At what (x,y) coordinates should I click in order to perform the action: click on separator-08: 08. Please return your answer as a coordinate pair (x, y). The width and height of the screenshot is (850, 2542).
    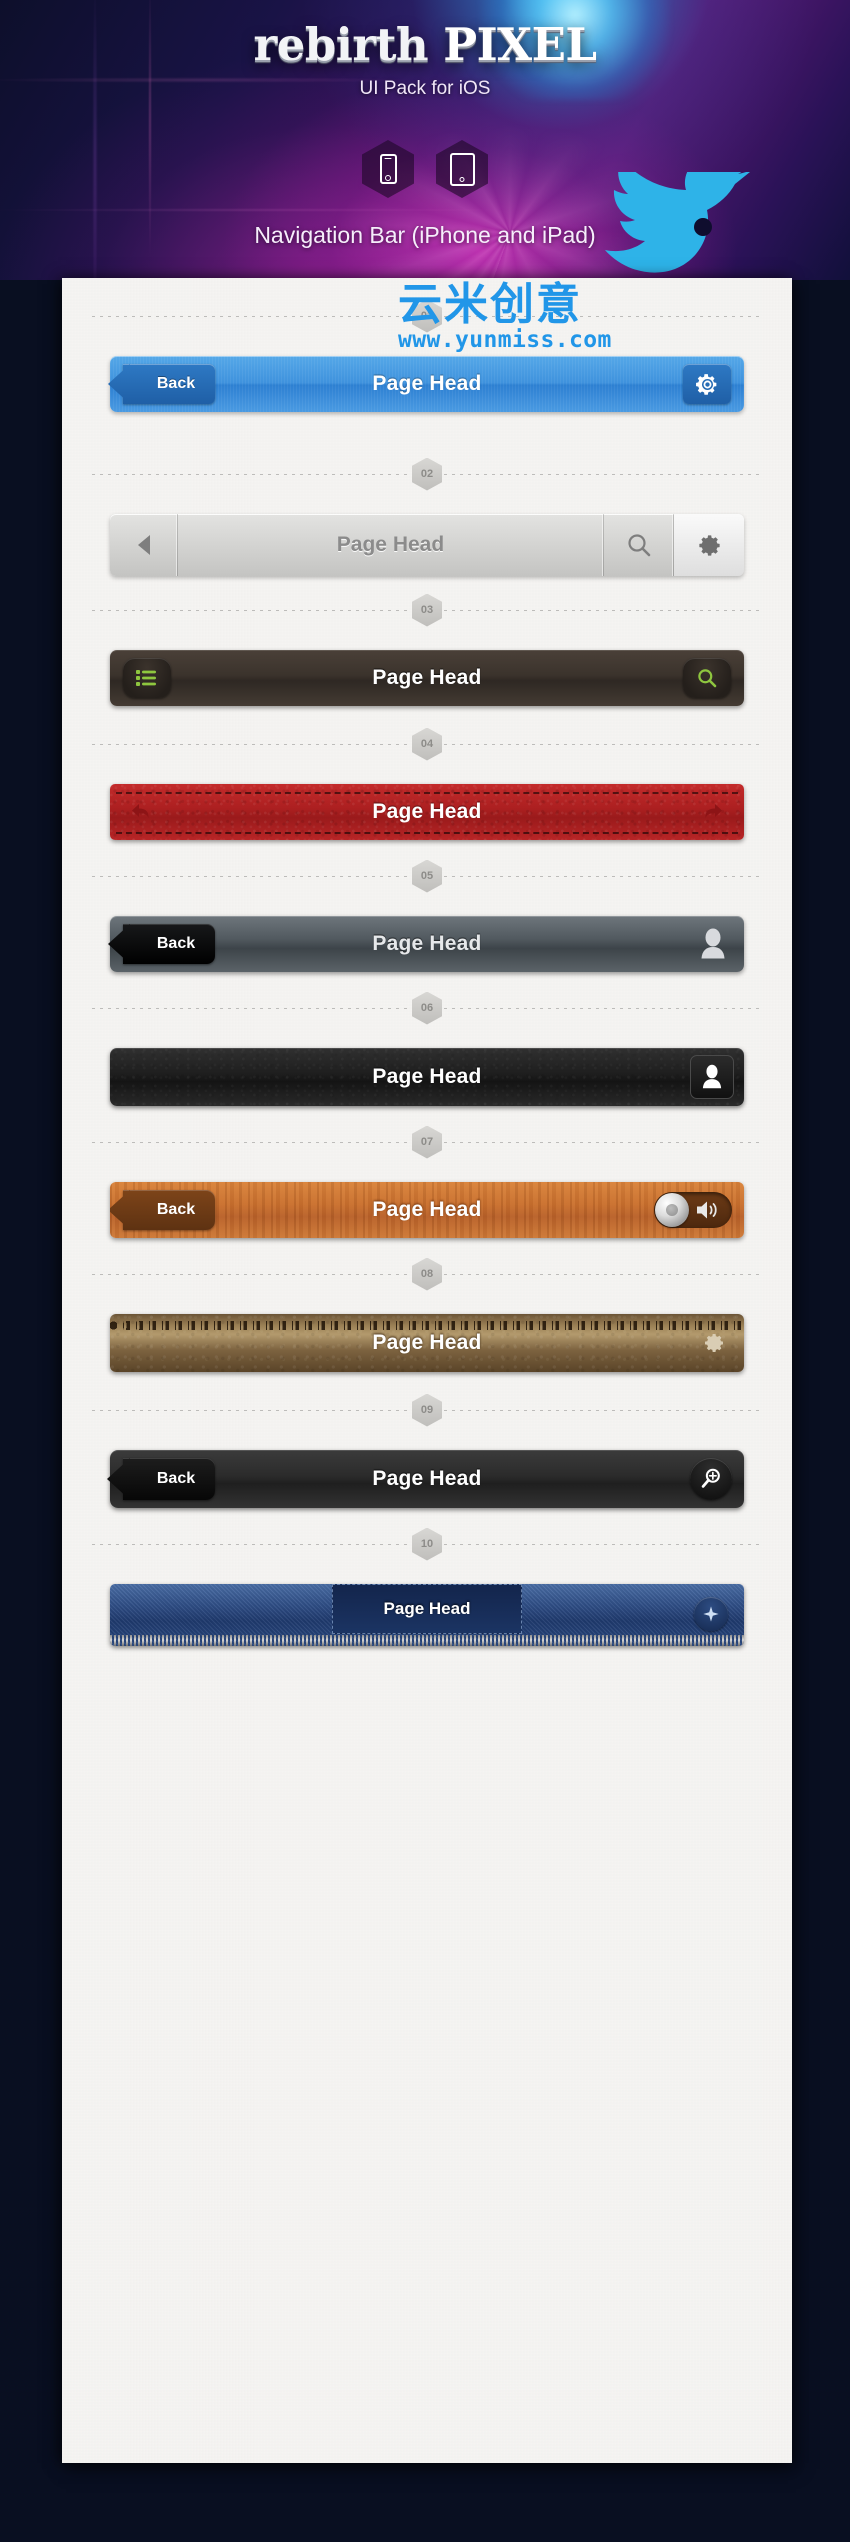
    Looking at the image, I should click on (427, 1274).